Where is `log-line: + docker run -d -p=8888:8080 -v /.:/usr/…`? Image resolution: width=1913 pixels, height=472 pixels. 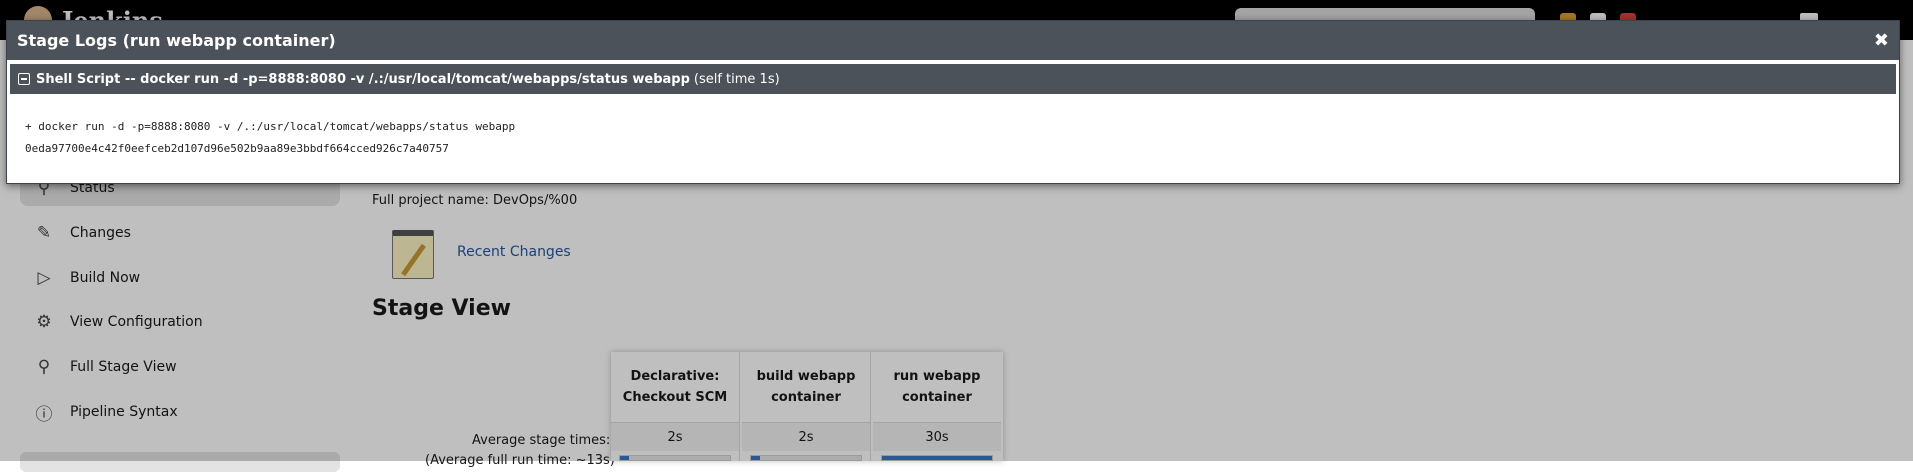
log-line: + docker run -d -p=8888:8080 -v /.:/usr/… is located at coordinates (270, 126).